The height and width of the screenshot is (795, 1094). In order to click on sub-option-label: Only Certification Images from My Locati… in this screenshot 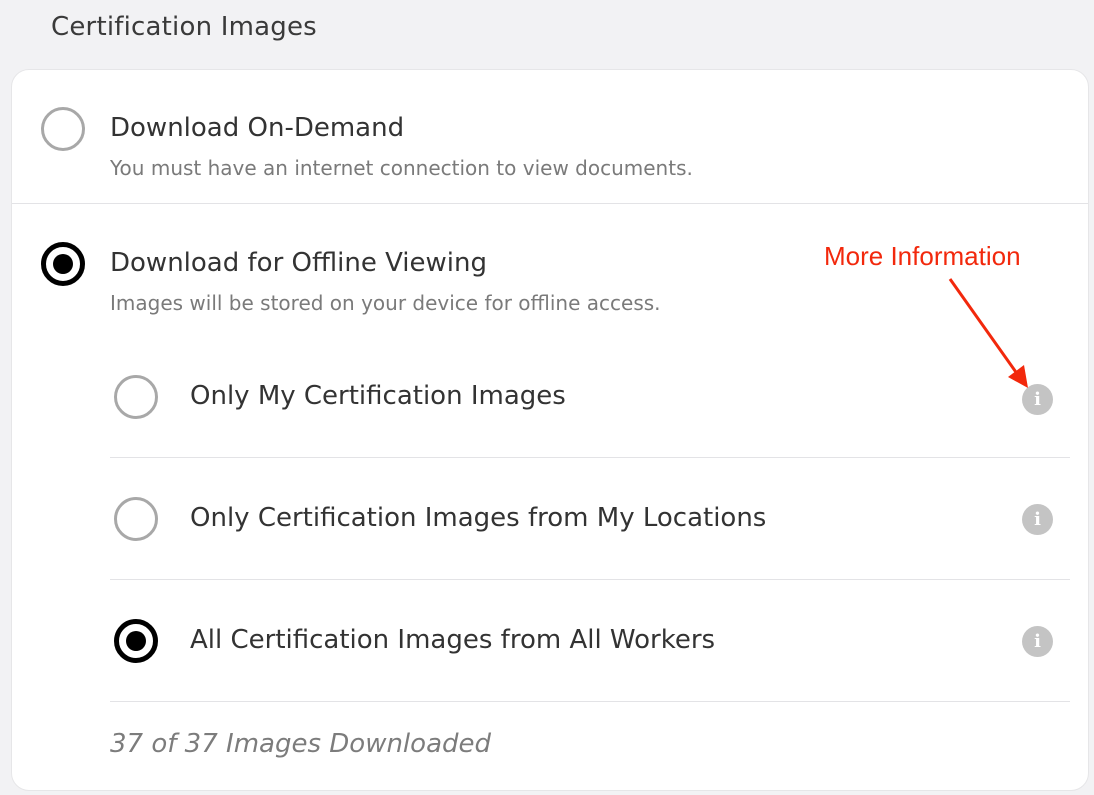, I will do `click(478, 518)`.